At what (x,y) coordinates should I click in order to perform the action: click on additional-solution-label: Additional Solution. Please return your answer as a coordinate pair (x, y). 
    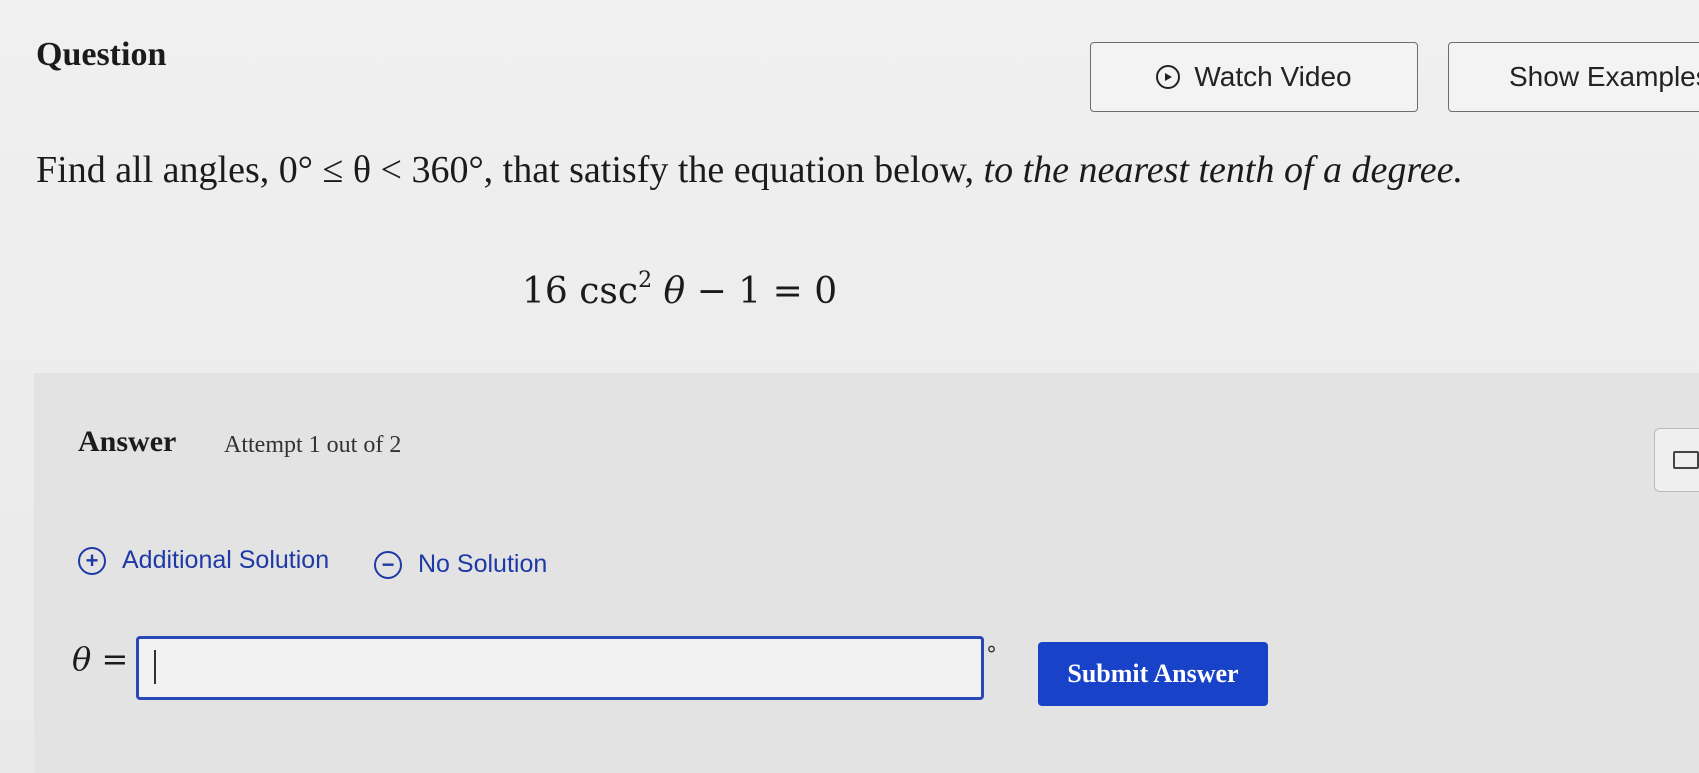
    Looking at the image, I should click on (226, 560).